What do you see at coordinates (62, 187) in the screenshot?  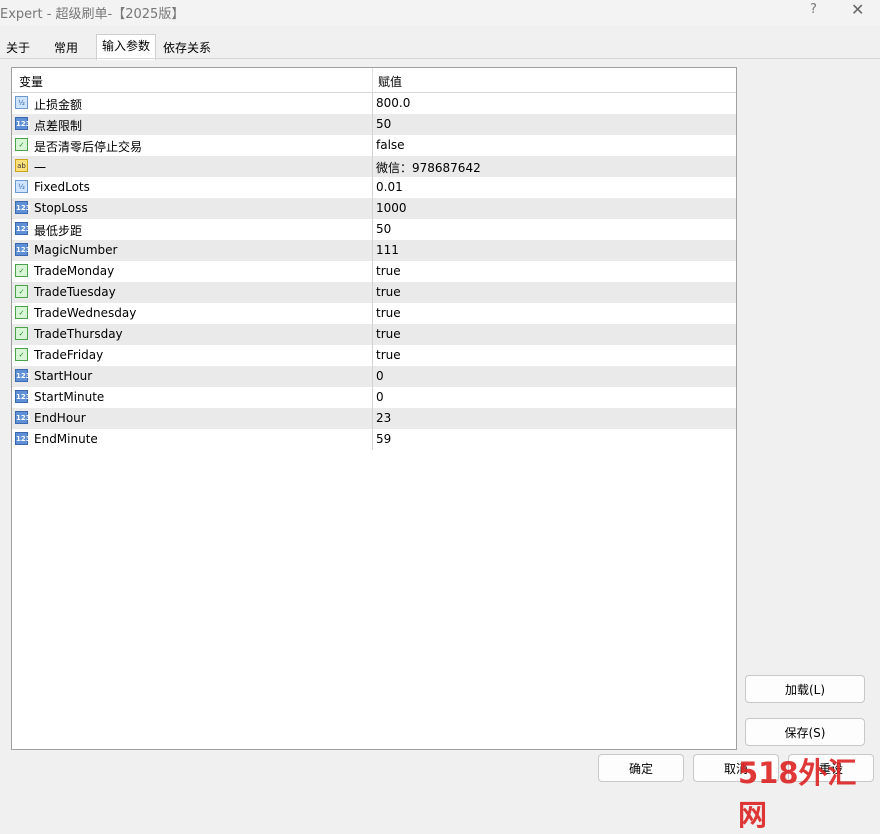 I see `parameter-name: FixedLots` at bounding box center [62, 187].